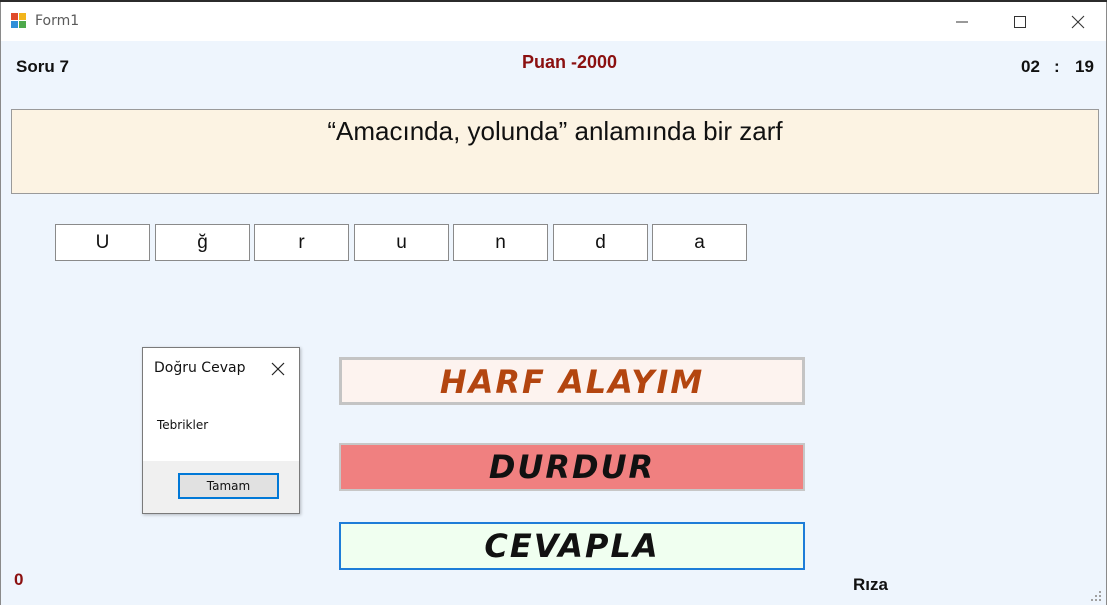 The height and width of the screenshot is (605, 1107). I want to click on window-title: Form1, so click(57, 21).